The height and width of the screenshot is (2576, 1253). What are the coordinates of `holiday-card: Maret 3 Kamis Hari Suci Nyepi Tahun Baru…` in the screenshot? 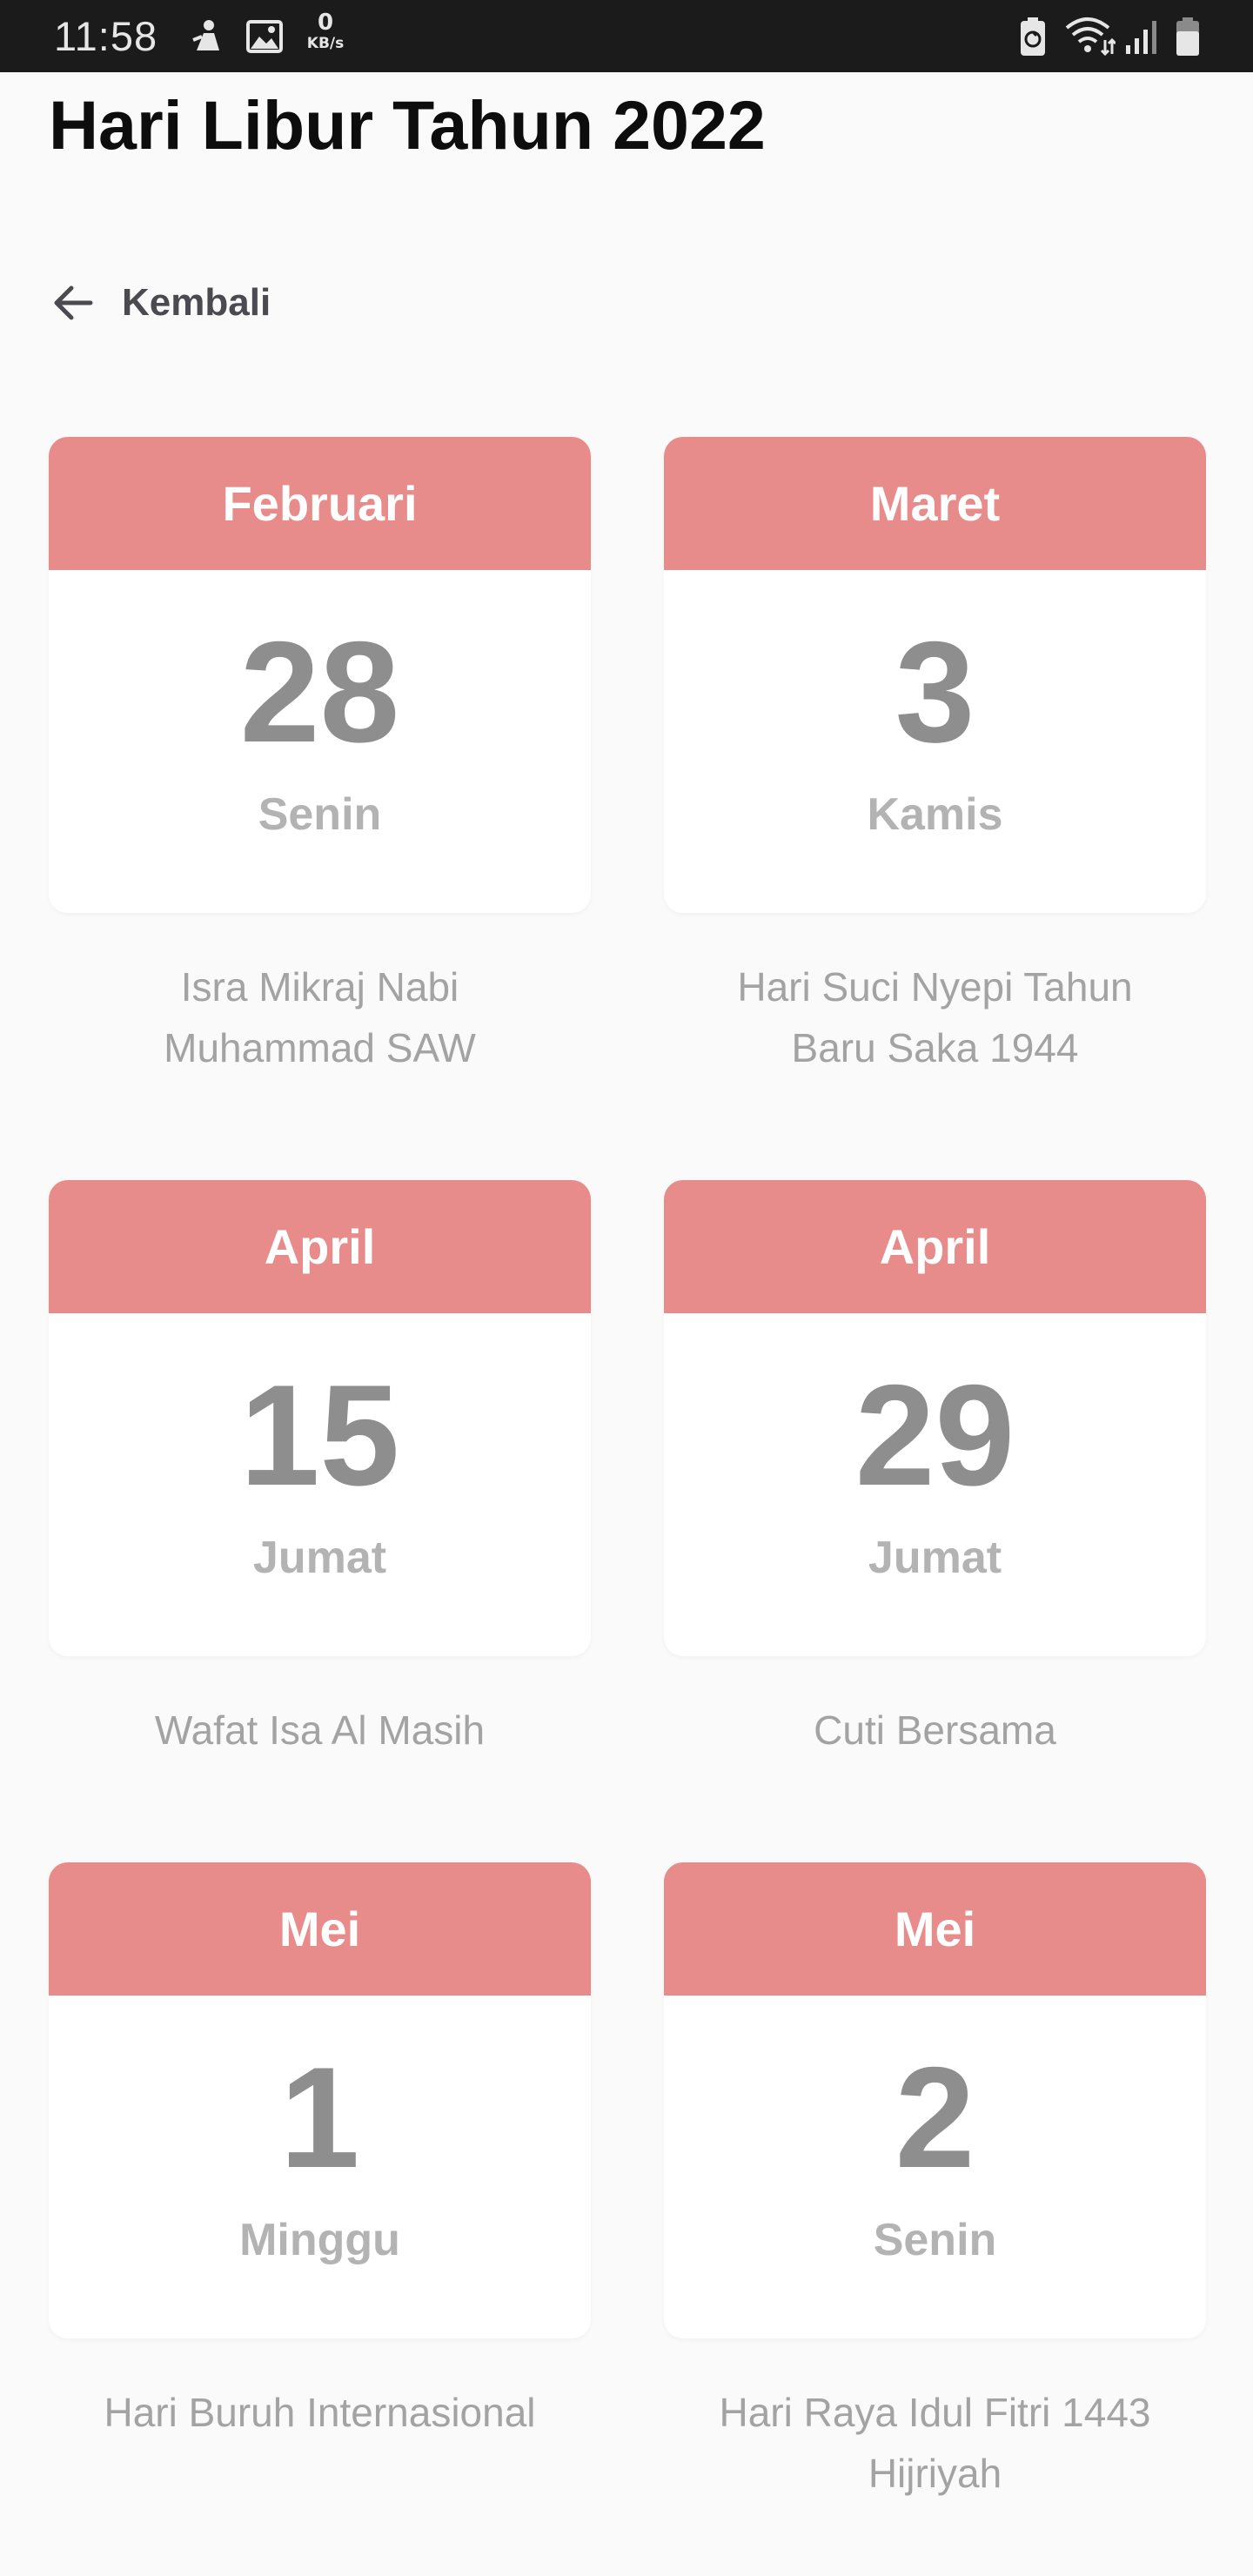 It's located at (935, 758).